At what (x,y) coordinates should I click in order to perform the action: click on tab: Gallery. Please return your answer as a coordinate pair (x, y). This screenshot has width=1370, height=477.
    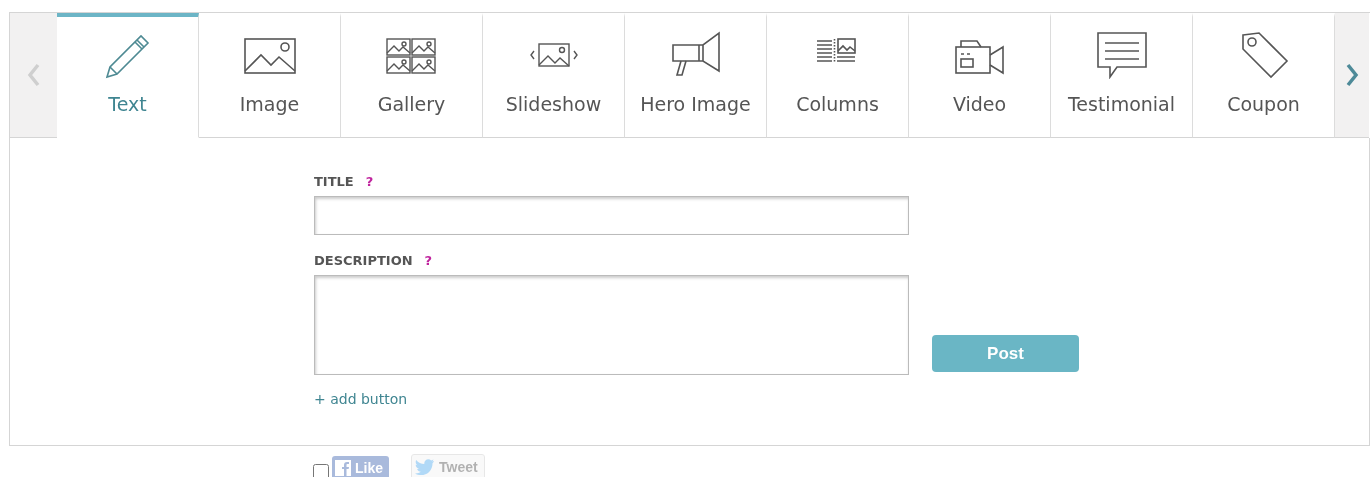
    Looking at the image, I should click on (412, 75).